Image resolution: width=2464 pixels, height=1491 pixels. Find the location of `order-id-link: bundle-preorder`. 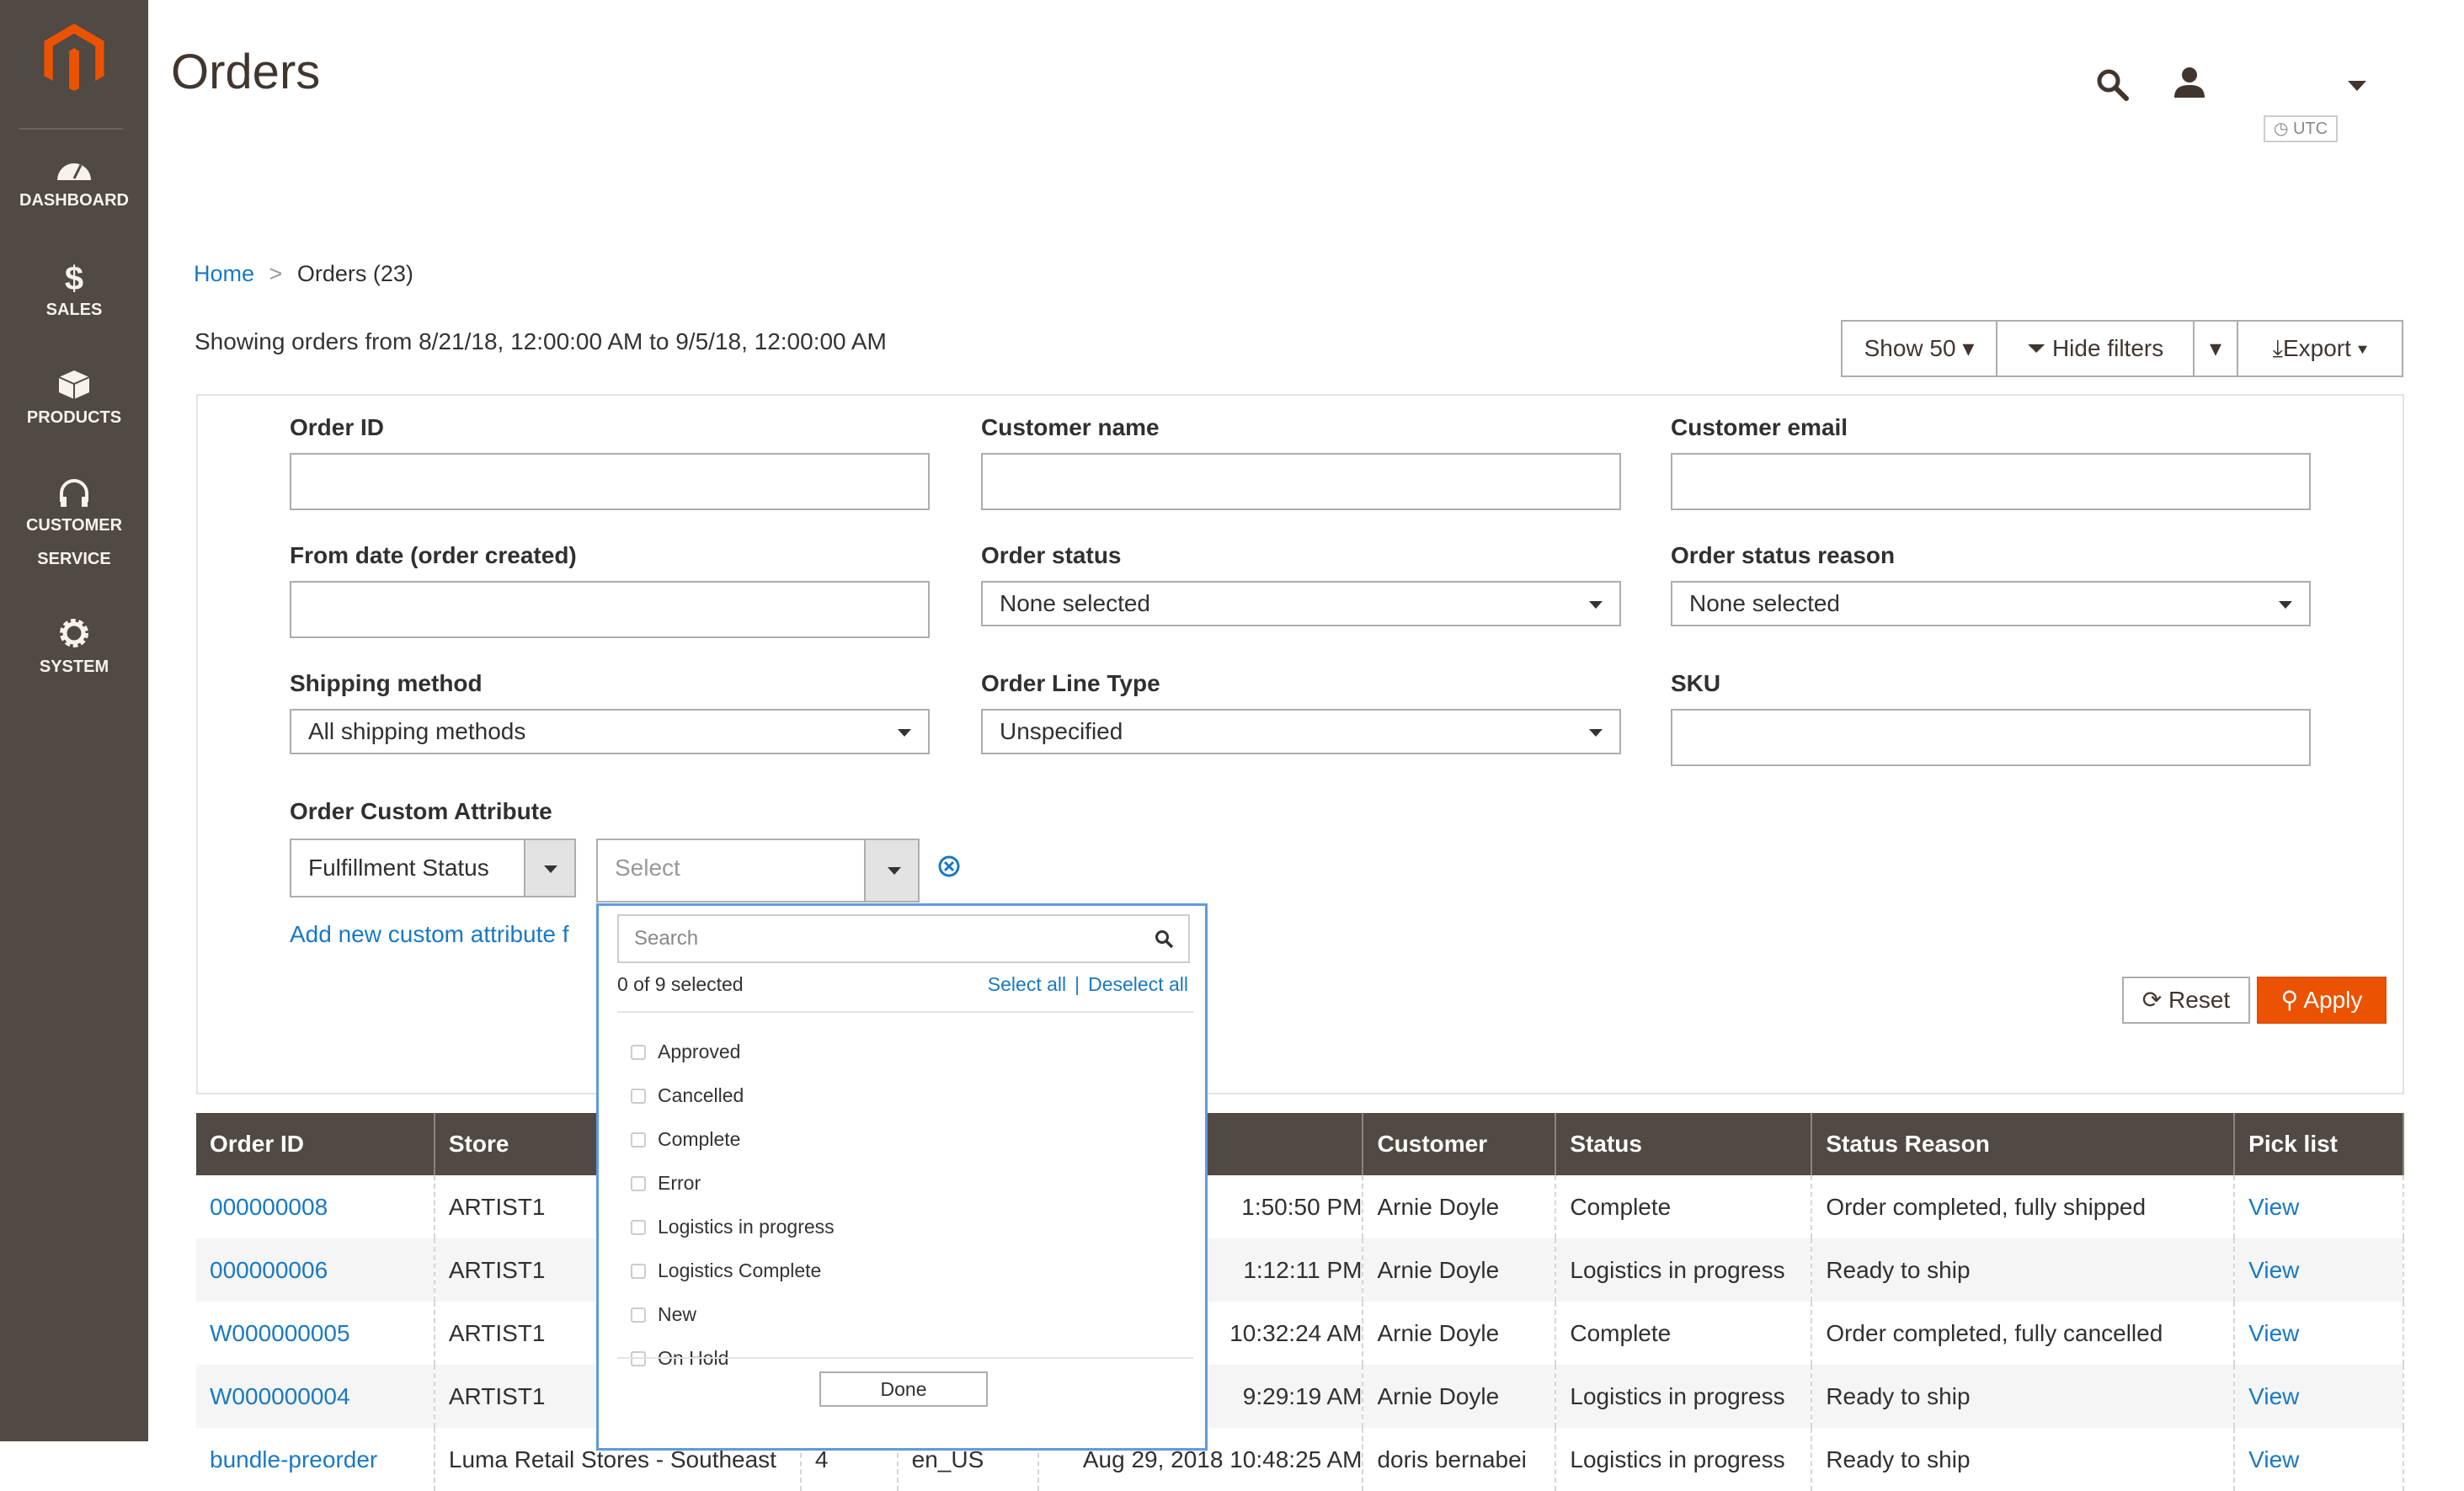

order-id-link: bundle-preorder is located at coordinates (293, 1459).